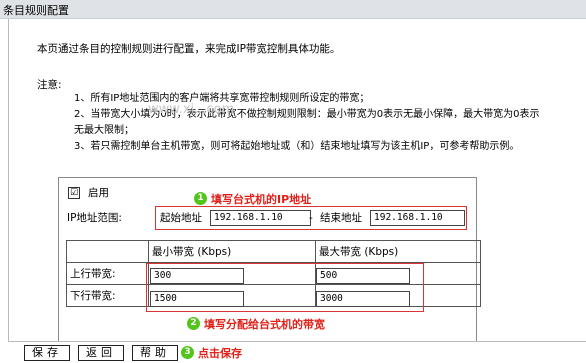  I want to click on window-titlebar: 条目规则配置, so click(293, 9).